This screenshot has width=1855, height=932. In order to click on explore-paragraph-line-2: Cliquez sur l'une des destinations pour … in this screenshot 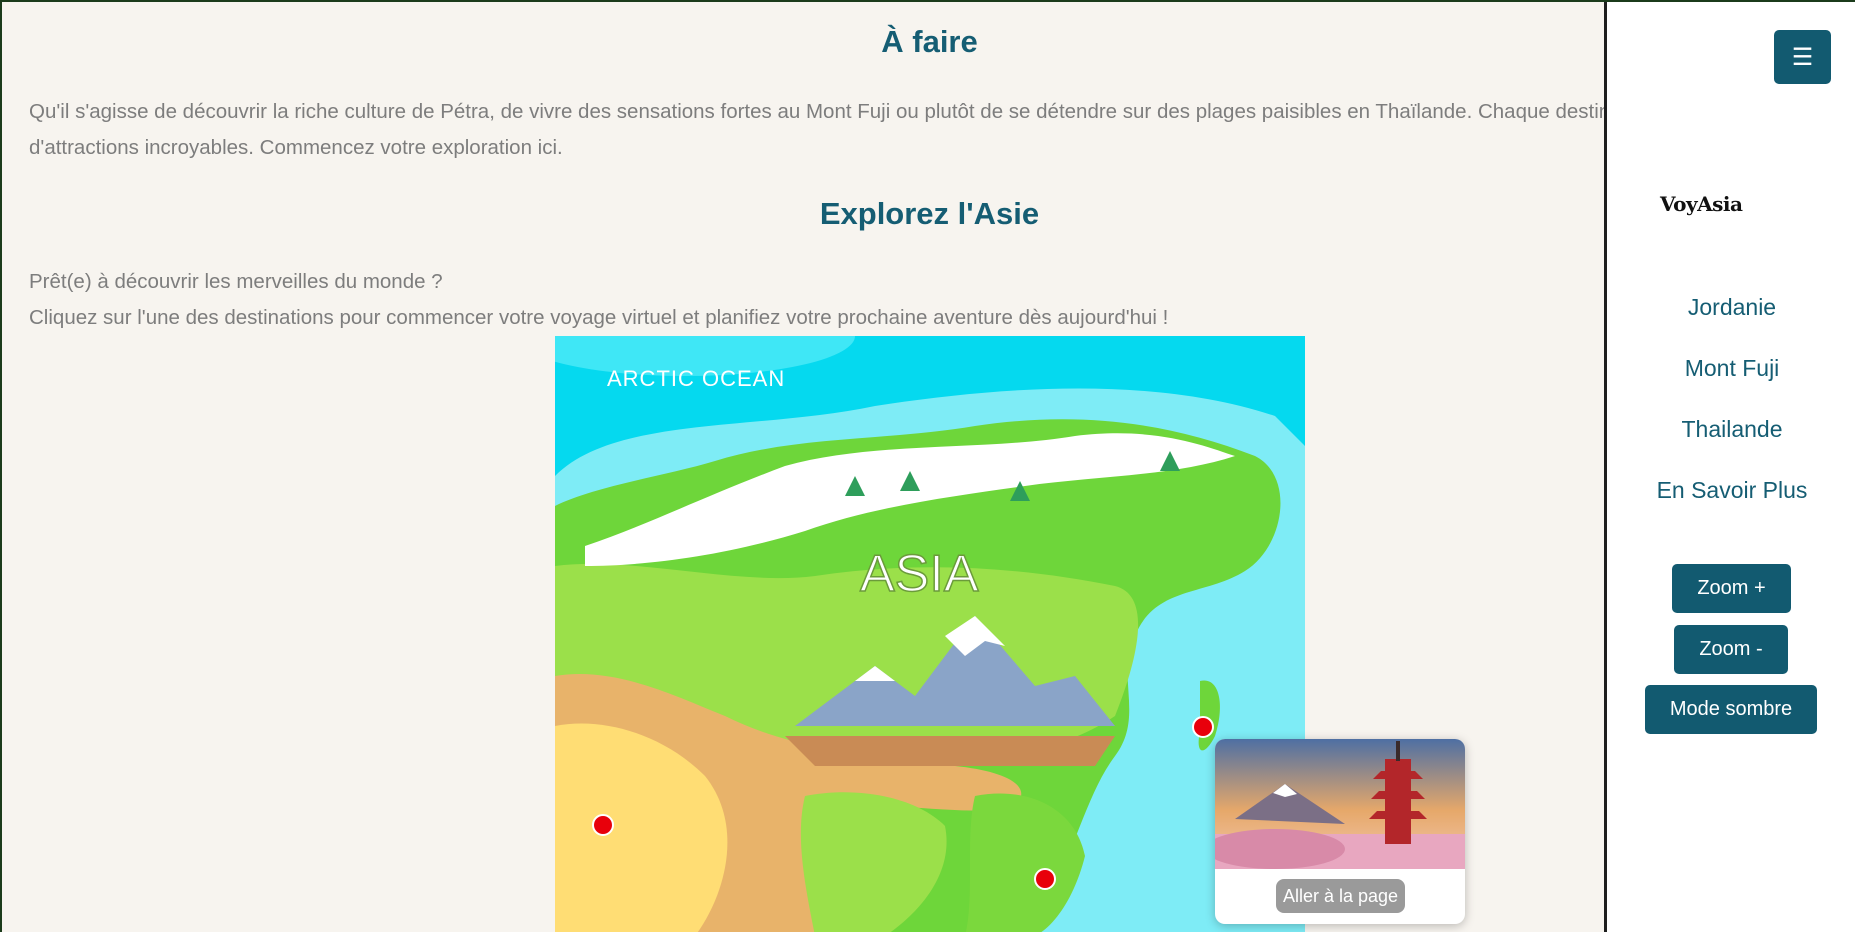, I will do `click(599, 317)`.